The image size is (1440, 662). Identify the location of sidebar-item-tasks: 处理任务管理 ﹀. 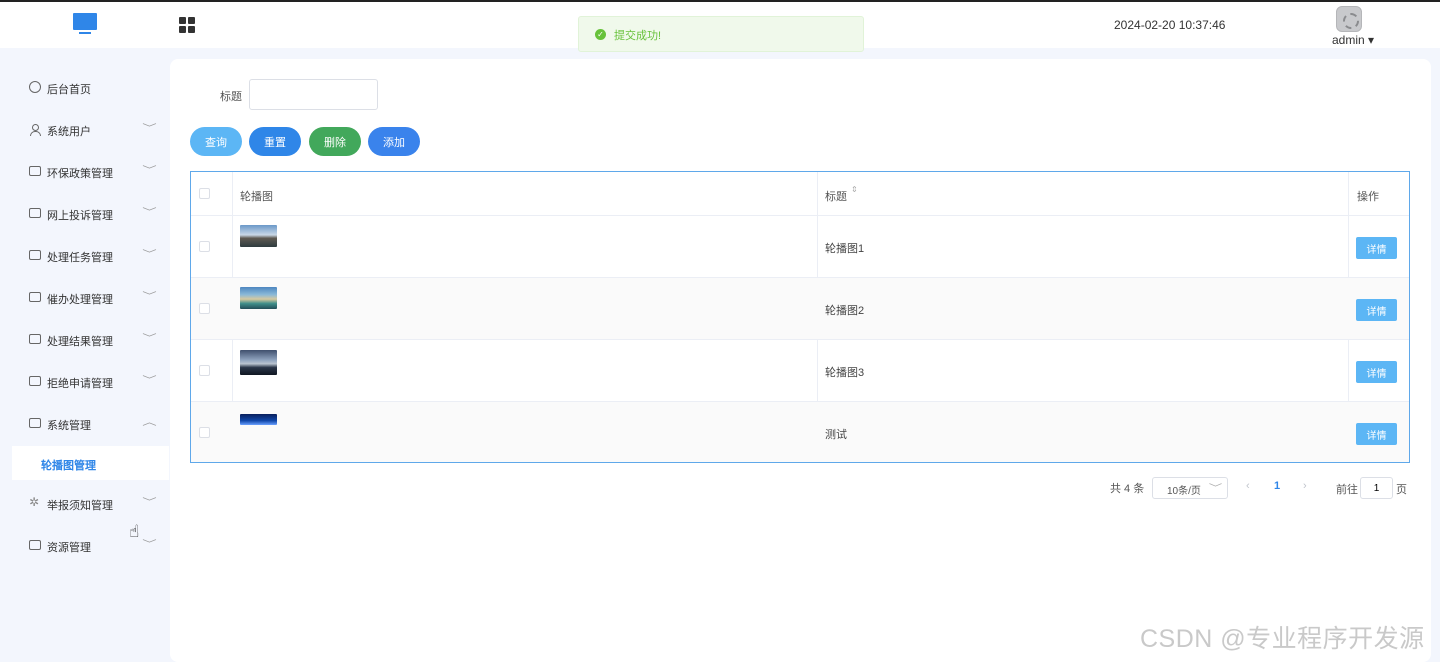
(84, 256).